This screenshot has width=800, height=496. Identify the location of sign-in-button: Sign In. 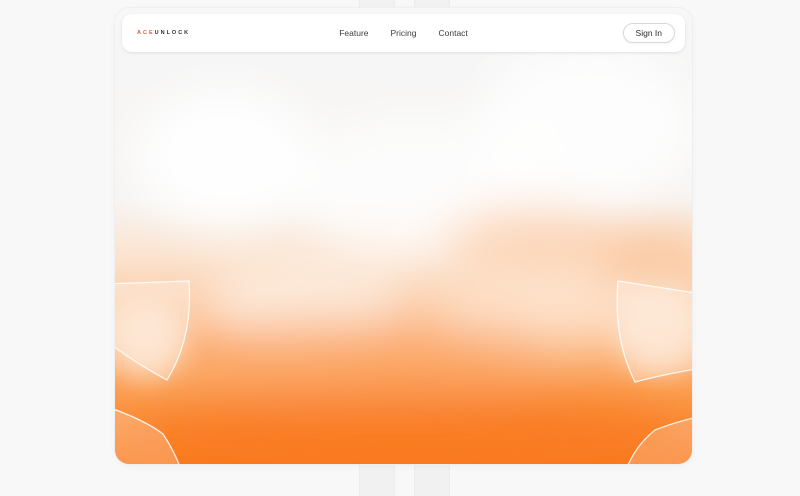
(648, 33).